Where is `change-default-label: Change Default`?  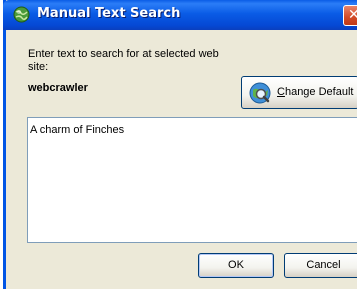
change-default-label: Change Default is located at coordinates (315, 92).